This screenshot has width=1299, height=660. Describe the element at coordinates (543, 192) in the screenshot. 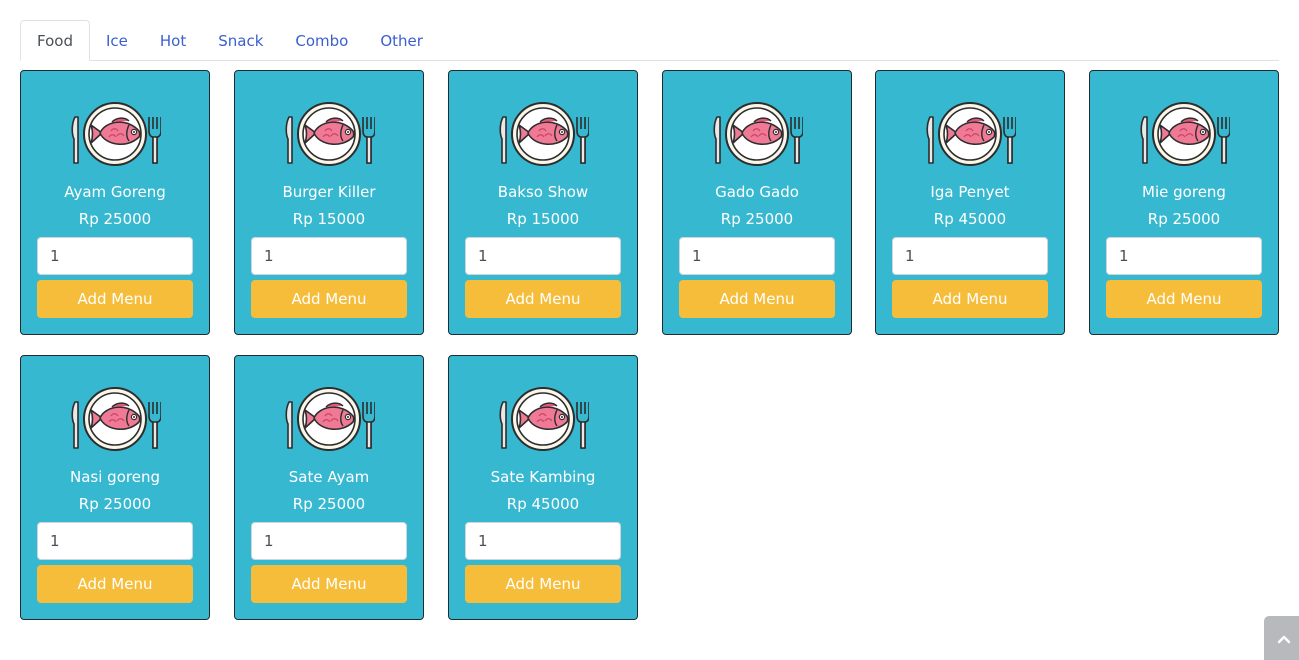

I see `menu-item-name: Bakso Show` at that location.